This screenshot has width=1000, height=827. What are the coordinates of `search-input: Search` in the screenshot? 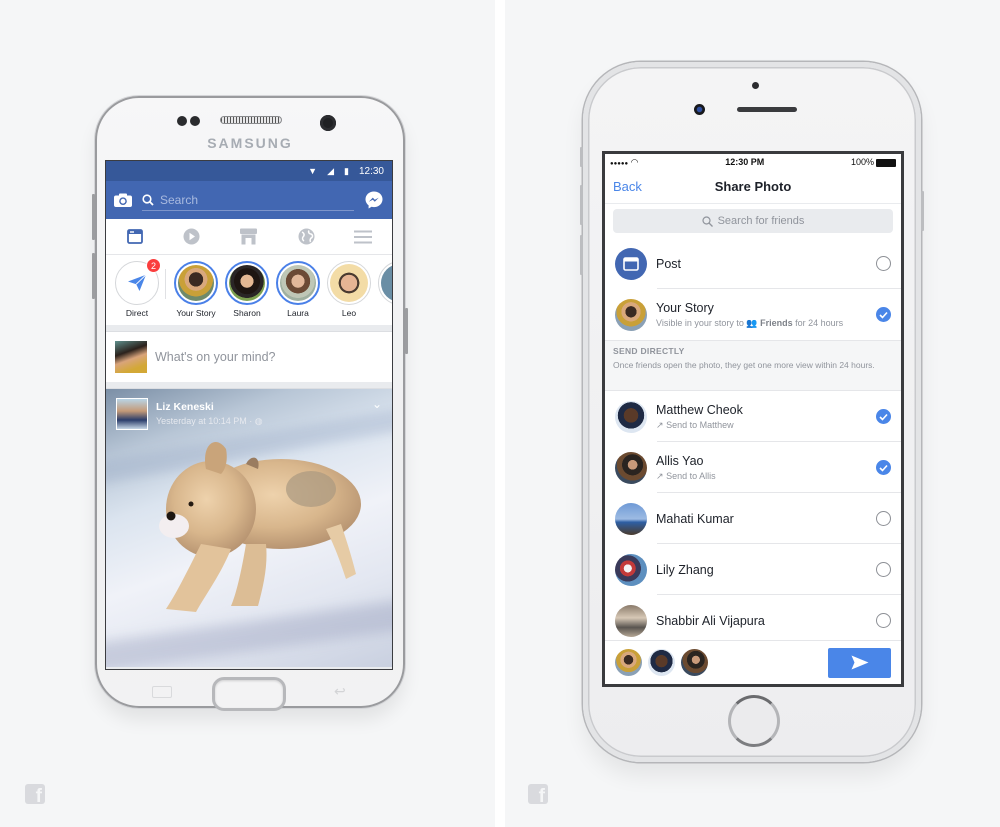 It's located at (248, 200).